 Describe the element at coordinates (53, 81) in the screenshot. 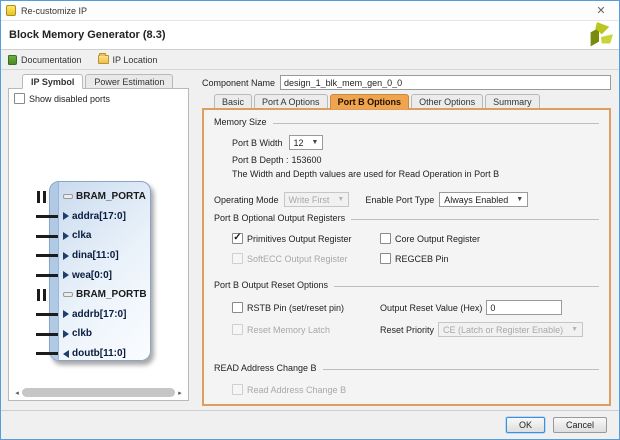

I see `tab-ip-symbol: IP Symbol` at that location.